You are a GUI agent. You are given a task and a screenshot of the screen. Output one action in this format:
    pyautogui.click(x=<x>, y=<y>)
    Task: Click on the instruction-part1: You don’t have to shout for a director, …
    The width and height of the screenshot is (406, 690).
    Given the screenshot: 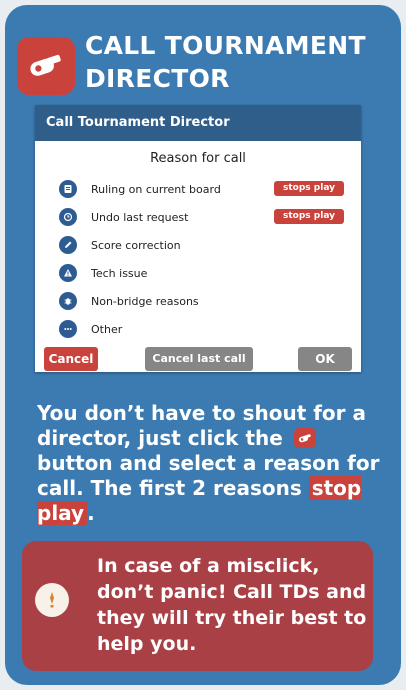 What is the action you would take?
    pyautogui.click(x=201, y=425)
    